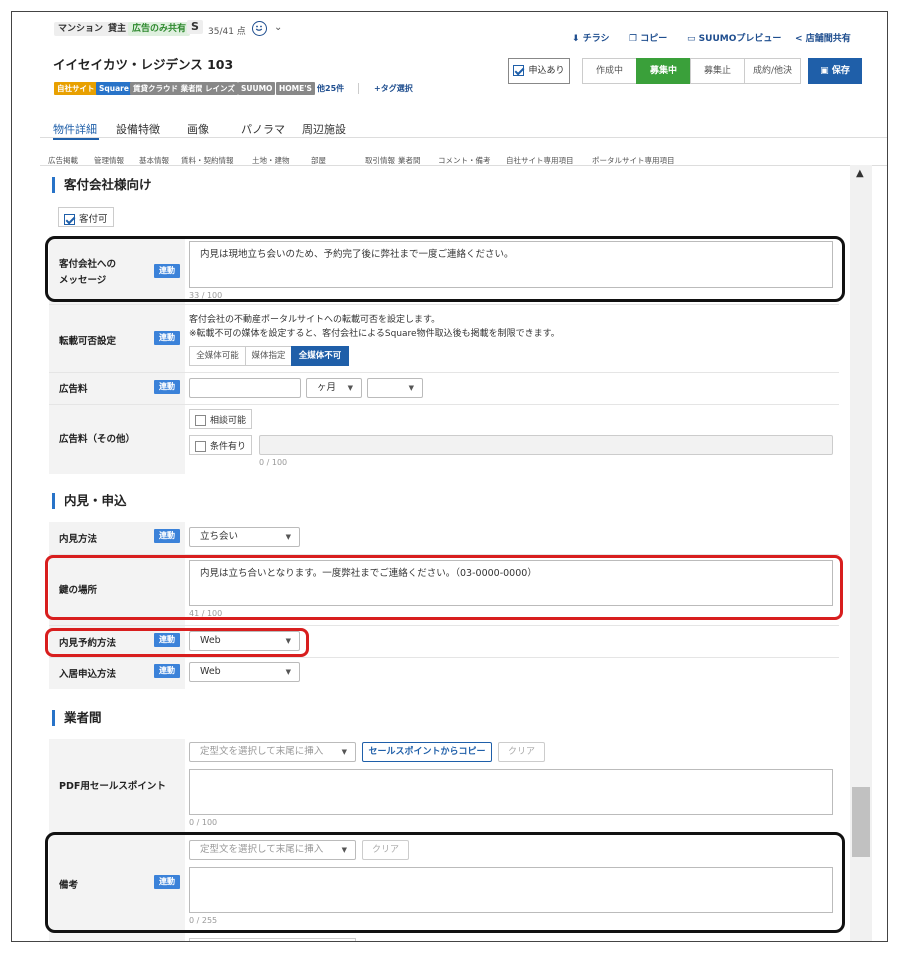 Image resolution: width=899 pixels, height=954 pixels. What do you see at coordinates (159, 29) in the screenshot?
I see `ad-share-badge: 広告のみ共有` at bounding box center [159, 29].